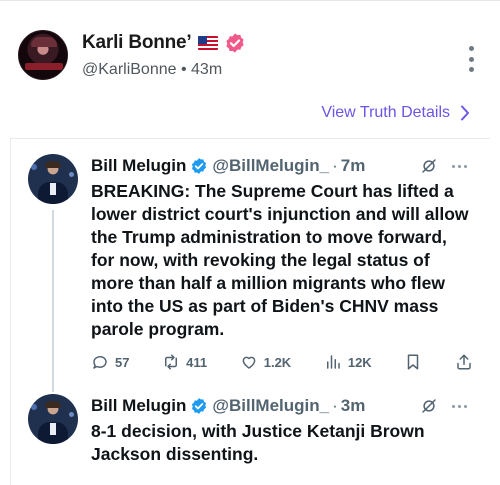 This screenshot has height=485, width=500. What do you see at coordinates (353, 166) in the screenshot?
I see `tweet-time: 7m` at bounding box center [353, 166].